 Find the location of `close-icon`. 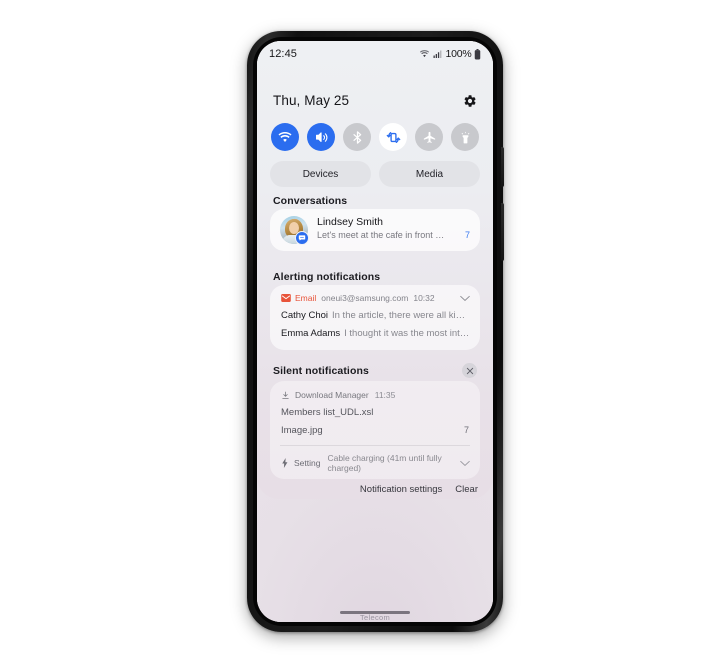

close-icon is located at coordinates (469, 370).